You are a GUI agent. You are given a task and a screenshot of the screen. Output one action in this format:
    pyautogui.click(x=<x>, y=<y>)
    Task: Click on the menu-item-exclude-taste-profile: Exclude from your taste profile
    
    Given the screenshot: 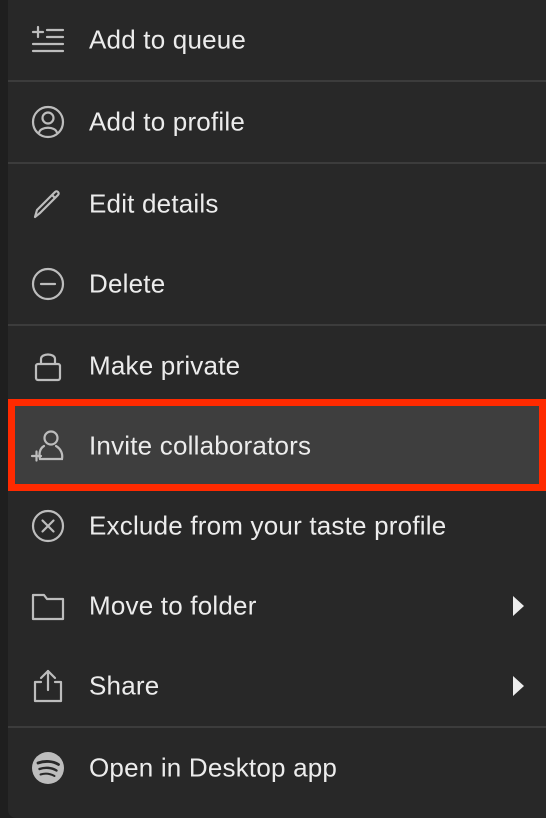 What is the action you would take?
    pyautogui.click(x=277, y=526)
    